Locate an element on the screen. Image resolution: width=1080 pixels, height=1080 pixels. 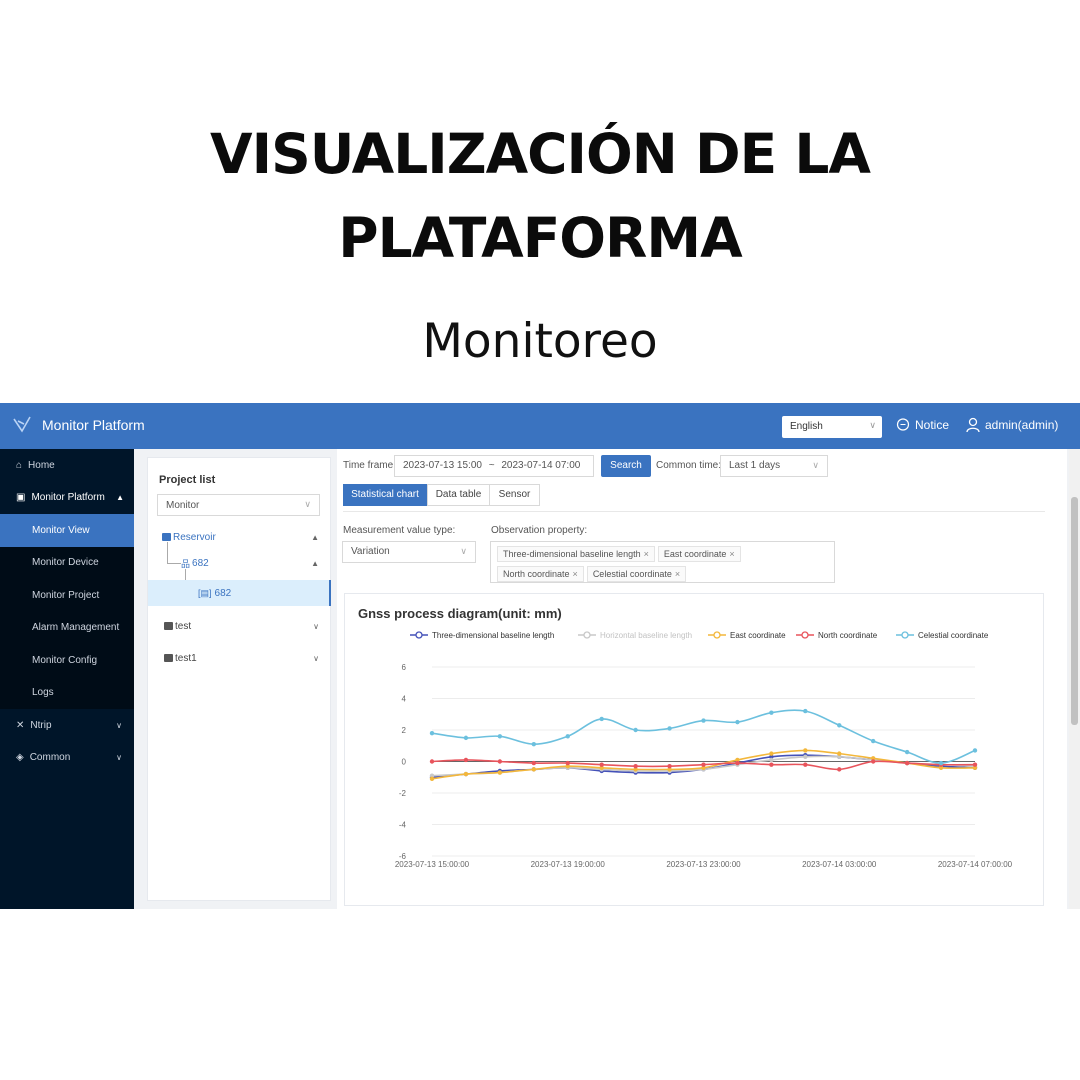
tree-label: Reservoir is located at coordinates (194, 537).